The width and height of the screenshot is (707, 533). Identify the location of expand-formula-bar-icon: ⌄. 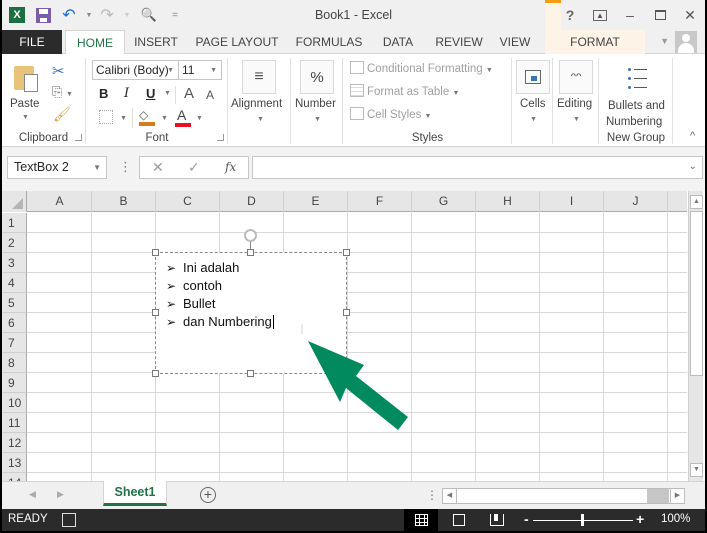
(693, 166).